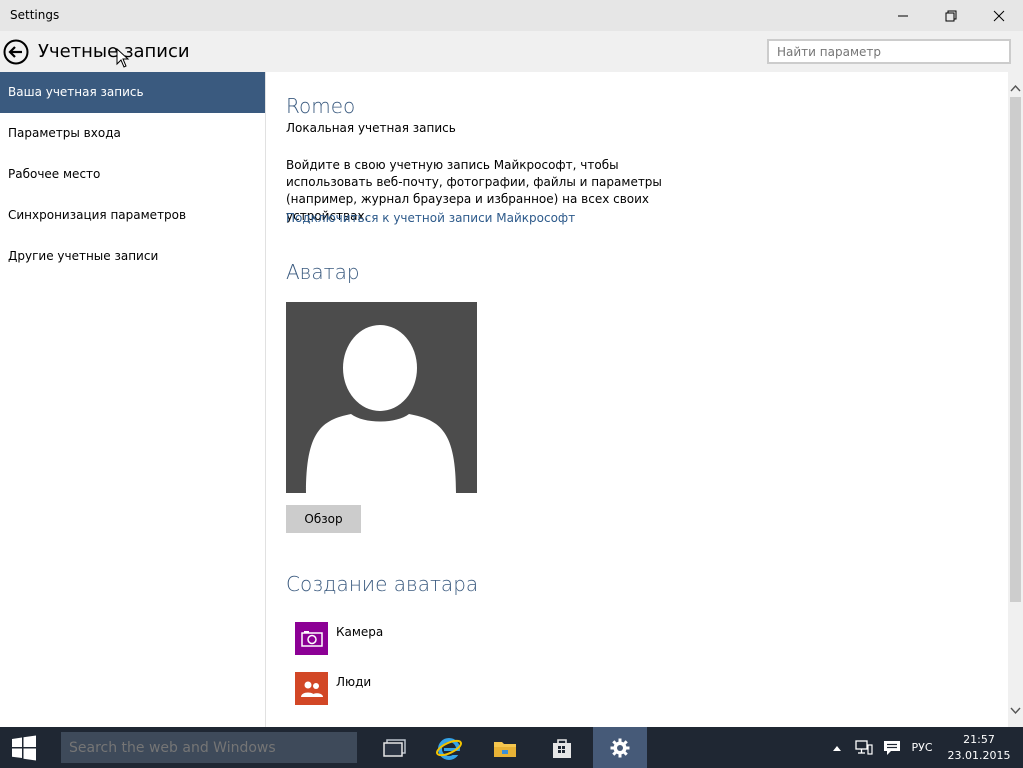  Describe the element at coordinates (979, 748) in the screenshot. I see `taskbar-clock: 21:57 23.01.2015` at that location.